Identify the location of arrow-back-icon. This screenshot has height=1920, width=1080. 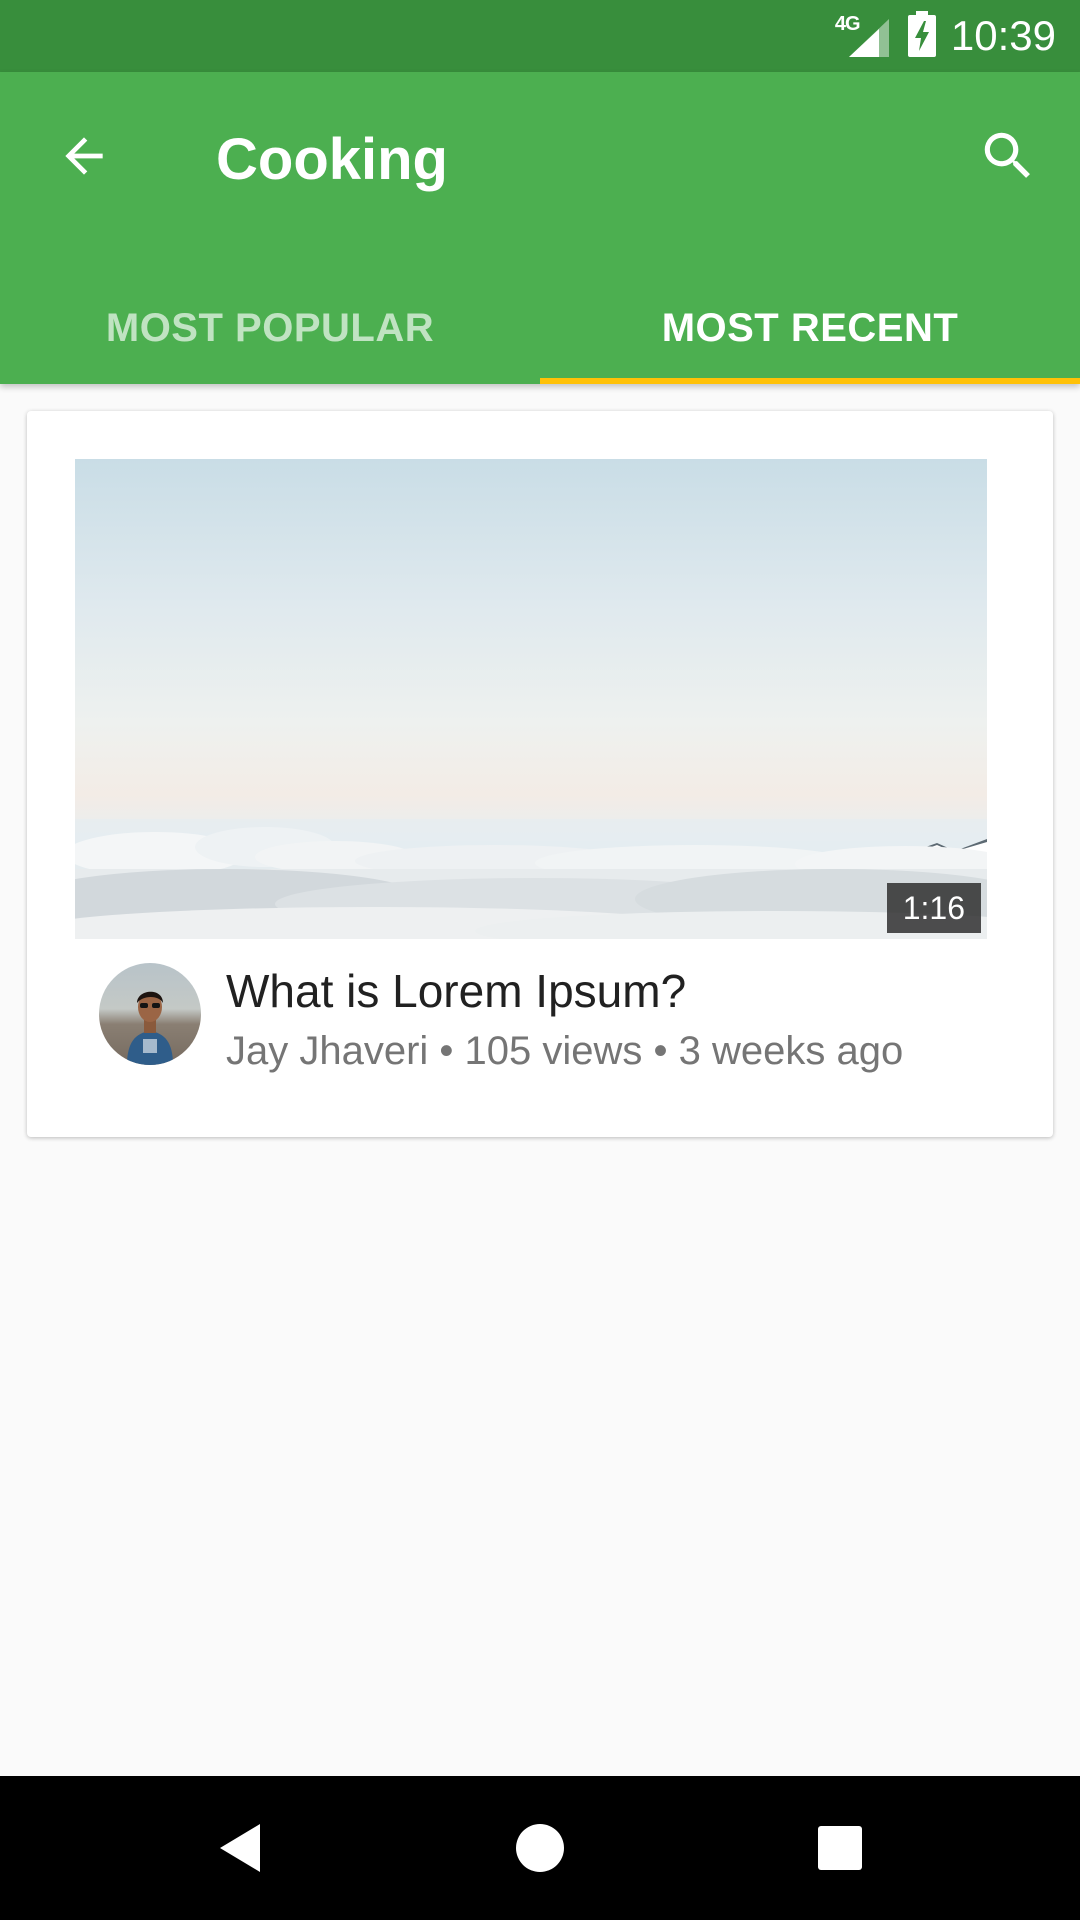
(84, 156).